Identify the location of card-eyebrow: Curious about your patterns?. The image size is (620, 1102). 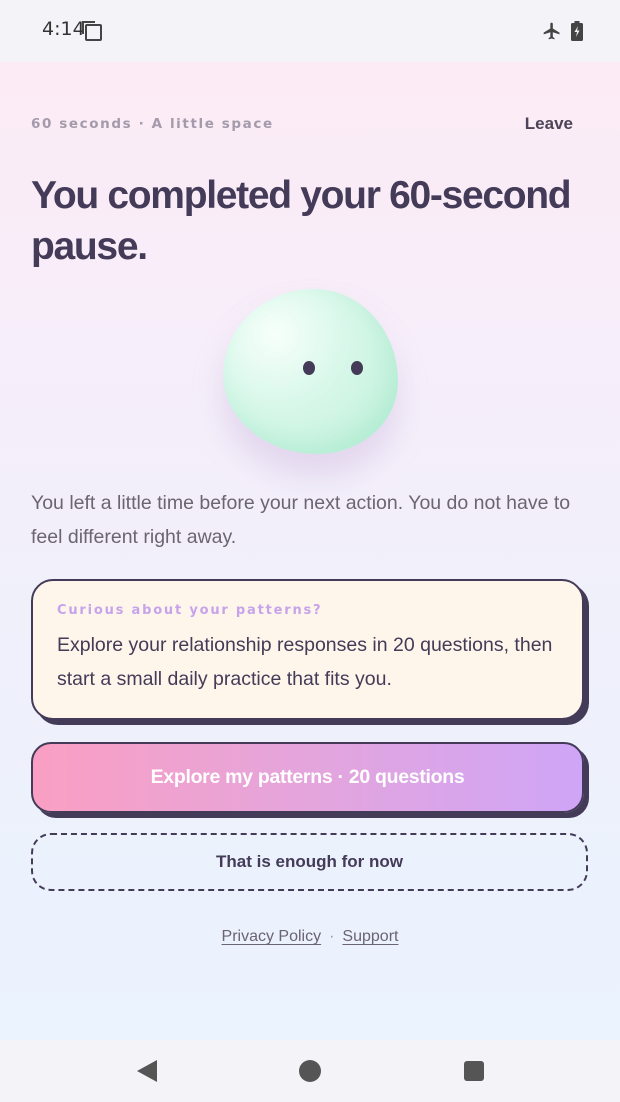
(190, 610).